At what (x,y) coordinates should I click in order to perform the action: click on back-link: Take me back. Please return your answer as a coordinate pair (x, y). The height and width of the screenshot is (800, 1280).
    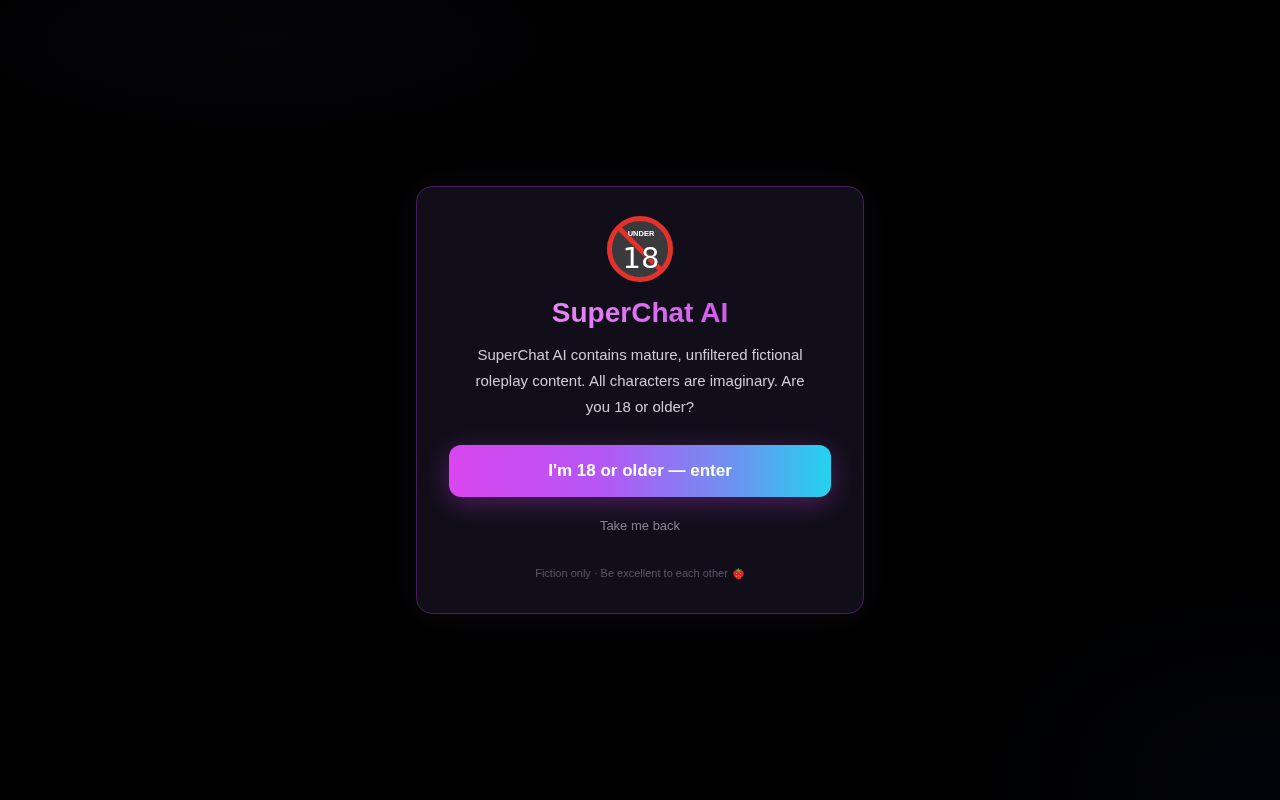
    Looking at the image, I should click on (640, 526).